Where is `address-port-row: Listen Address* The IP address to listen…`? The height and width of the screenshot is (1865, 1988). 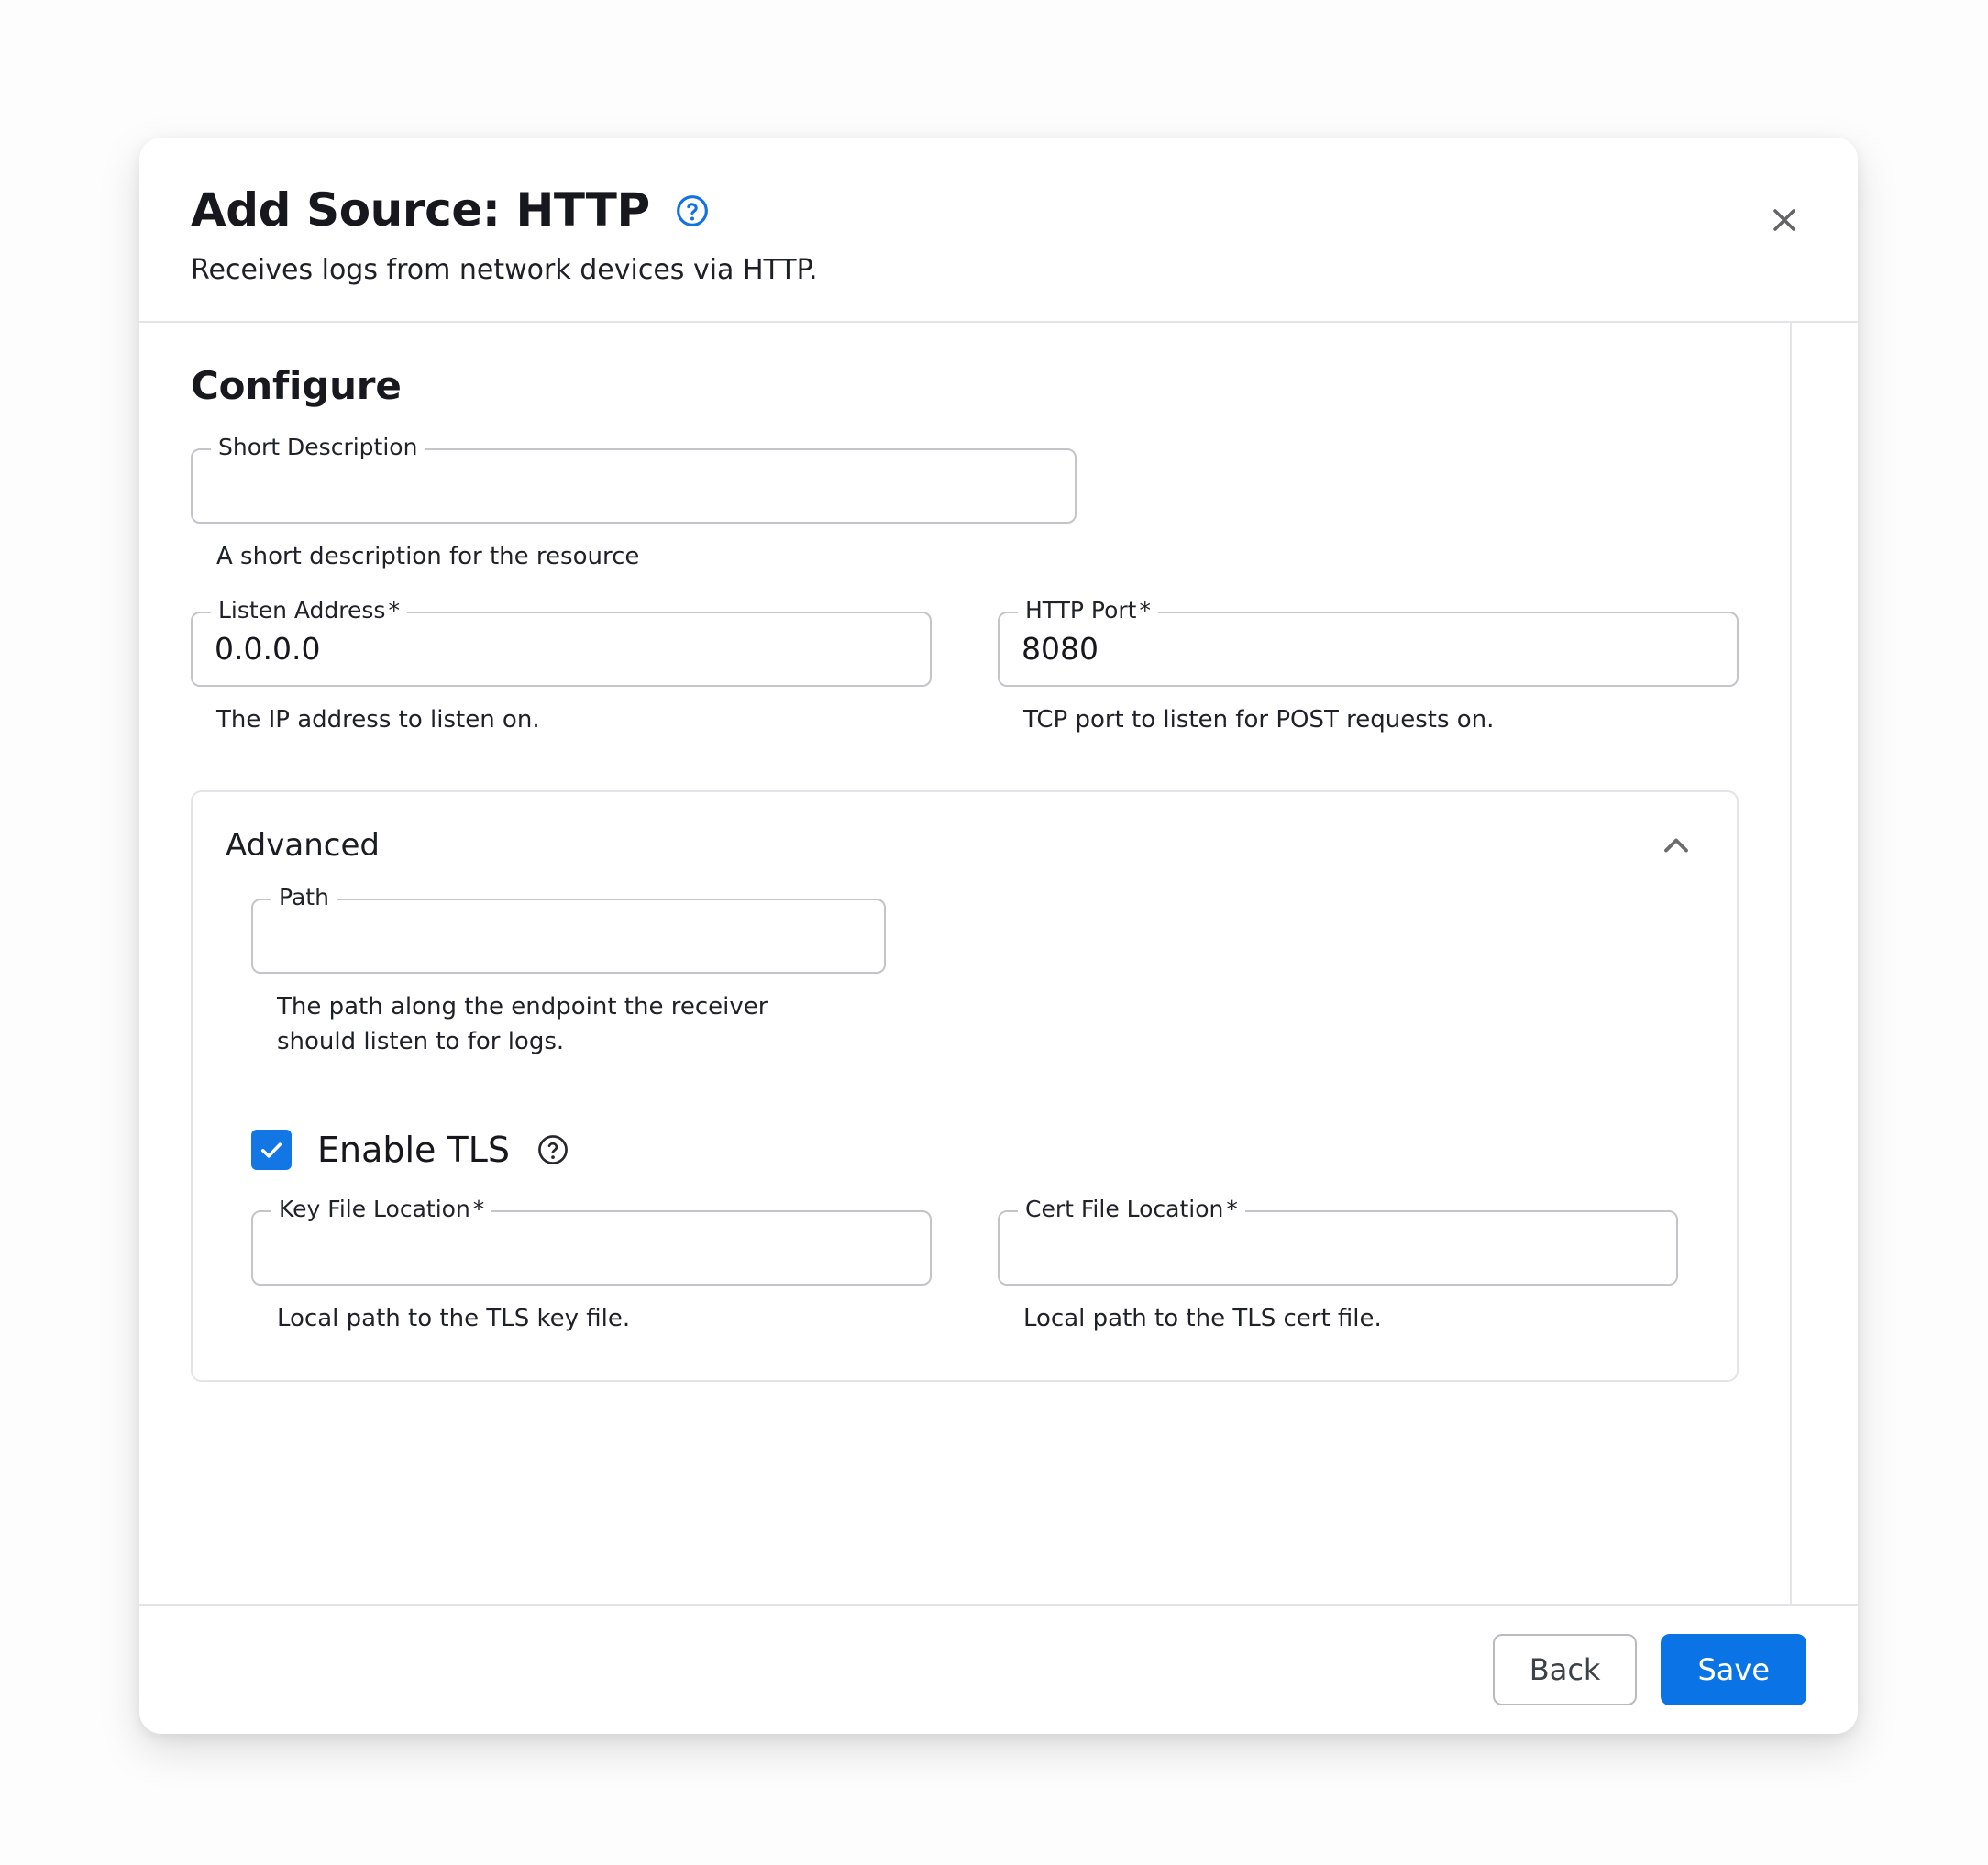 address-port-row: Listen Address* The IP address to listen… is located at coordinates (965, 670).